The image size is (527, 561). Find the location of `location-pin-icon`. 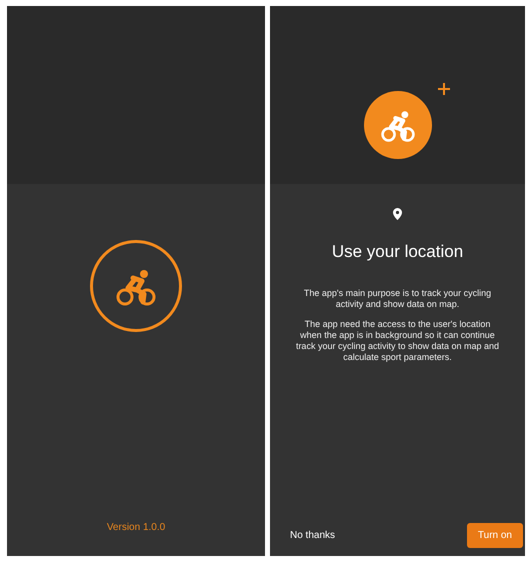

location-pin-icon is located at coordinates (397, 214).